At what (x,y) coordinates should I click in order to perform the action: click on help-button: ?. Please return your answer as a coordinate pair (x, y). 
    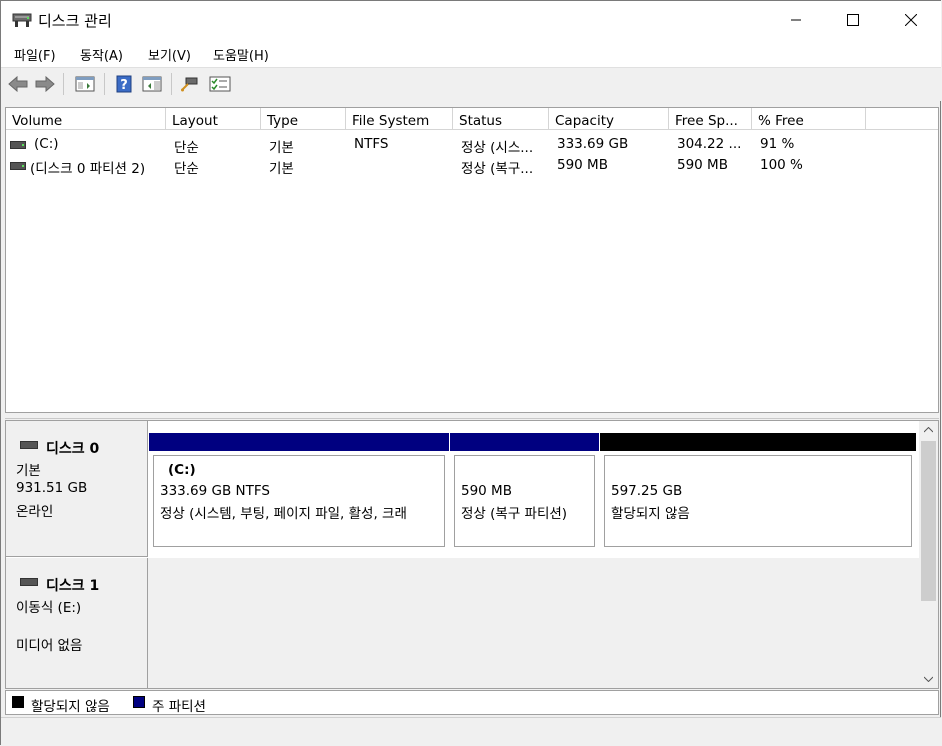
    Looking at the image, I should click on (124, 84).